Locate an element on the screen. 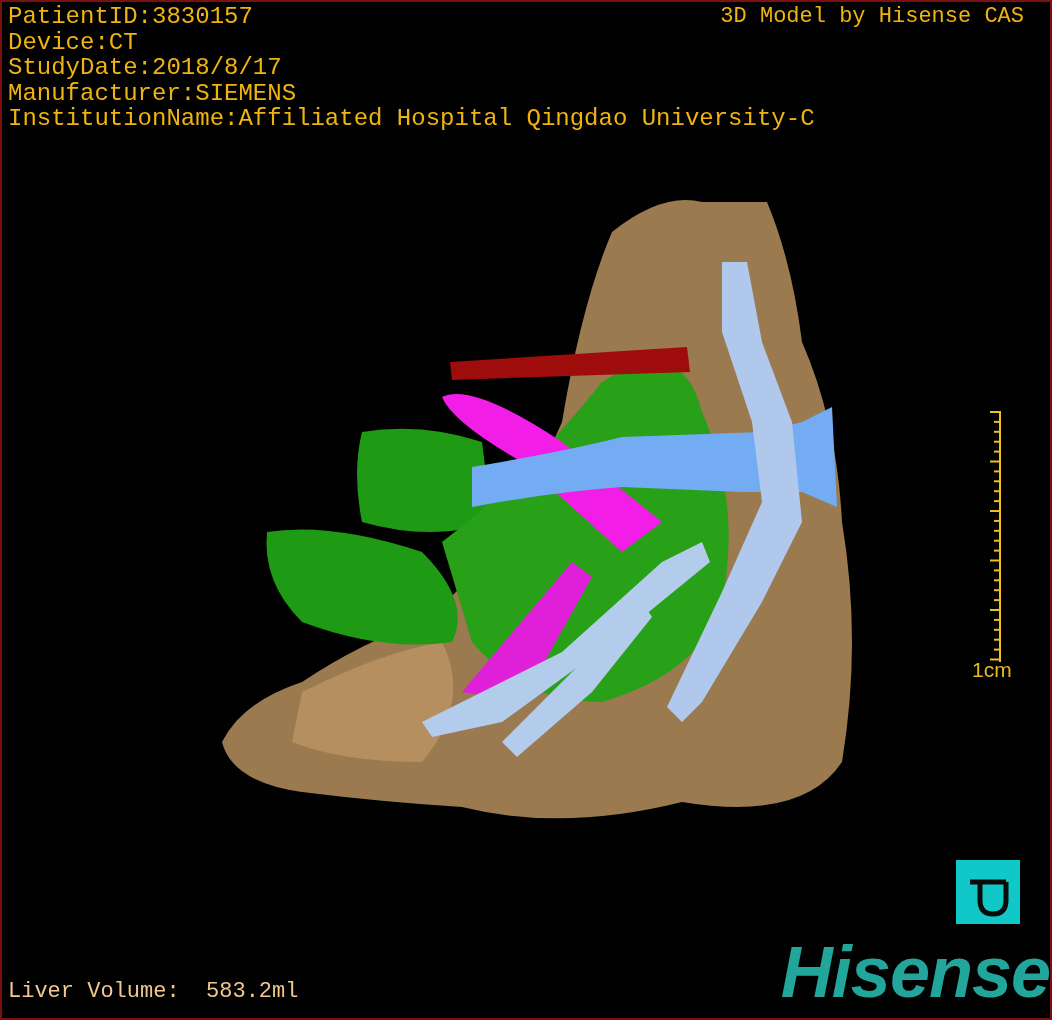 The height and width of the screenshot is (1020, 1052). study-info-text: StudyDate:2018/8/17 is located at coordinates (145, 68).